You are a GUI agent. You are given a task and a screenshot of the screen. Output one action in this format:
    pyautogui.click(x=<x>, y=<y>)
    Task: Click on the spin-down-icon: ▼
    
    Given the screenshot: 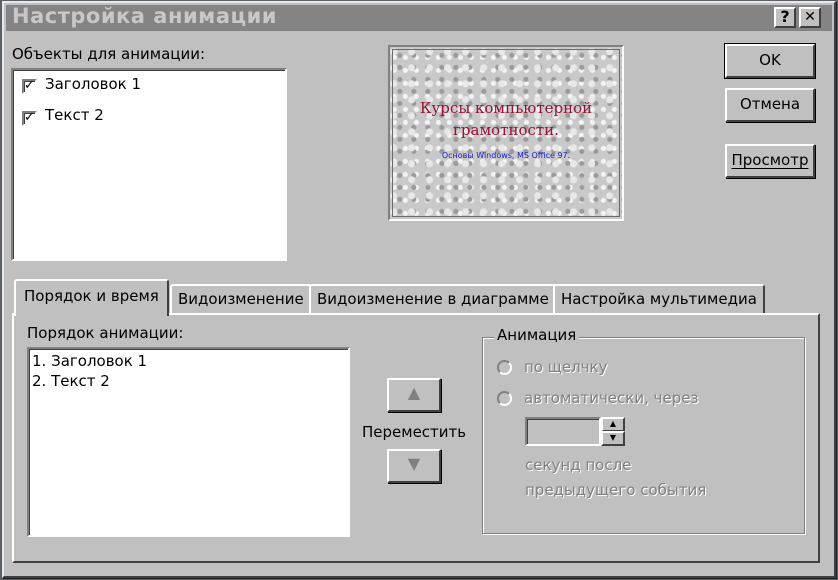 What is the action you would take?
    pyautogui.click(x=613, y=437)
    